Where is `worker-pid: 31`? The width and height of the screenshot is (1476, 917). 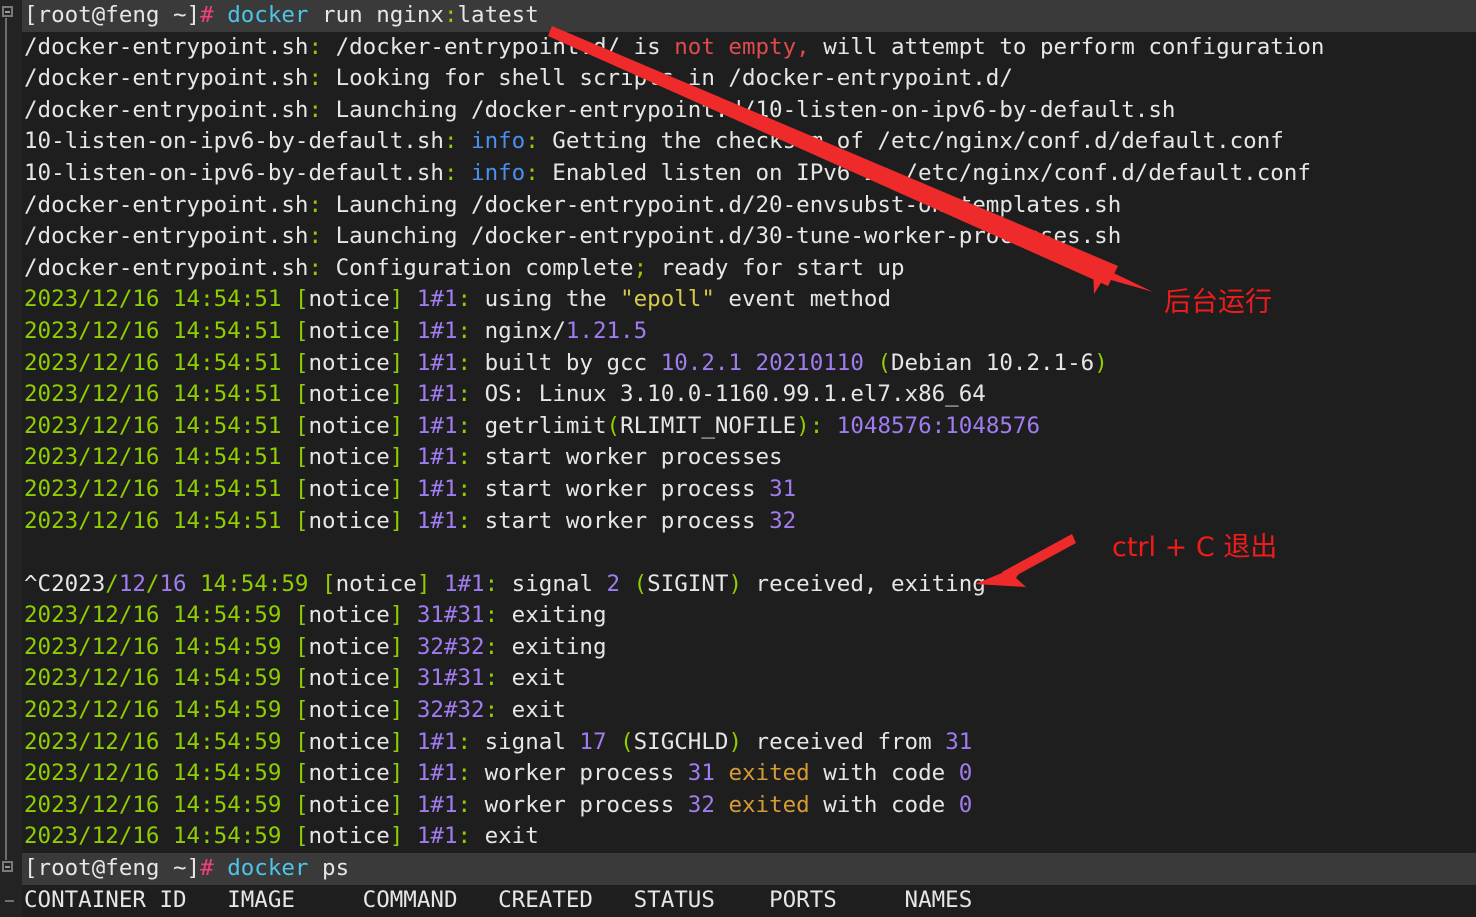 worker-pid: 31 is located at coordinates (701, 773).